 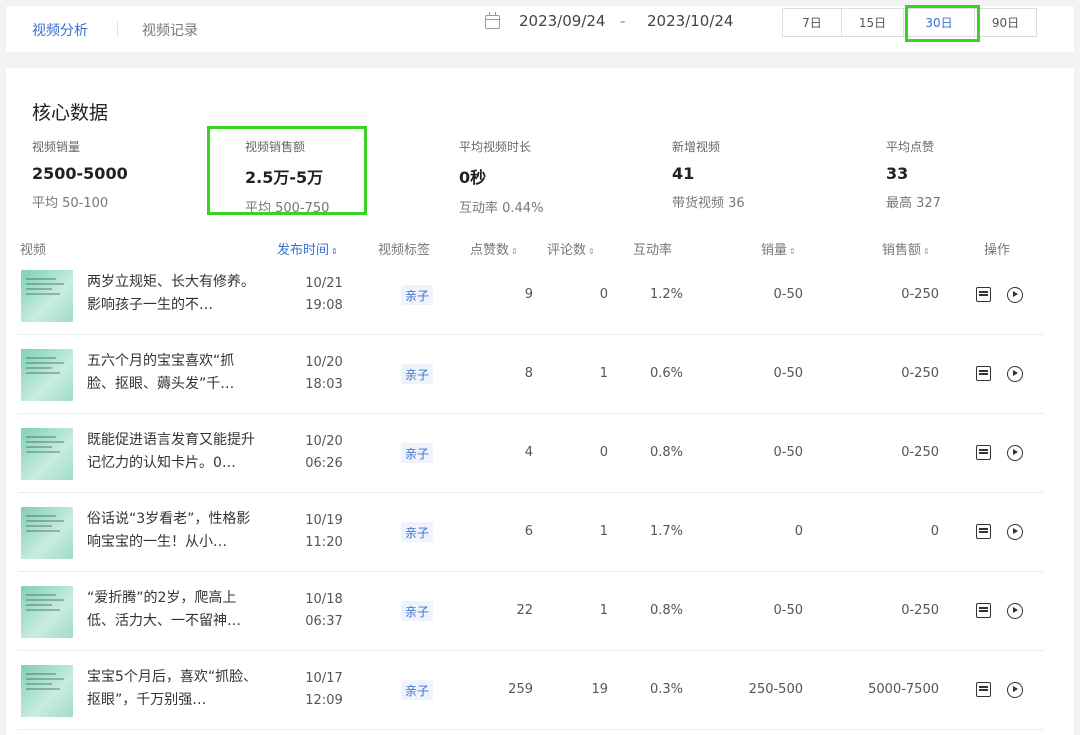 What do you see at coordinates (60, 30) in the screenshot?
I see `tab-video-analysis: 视频分析` at bounding box center [60, 30].